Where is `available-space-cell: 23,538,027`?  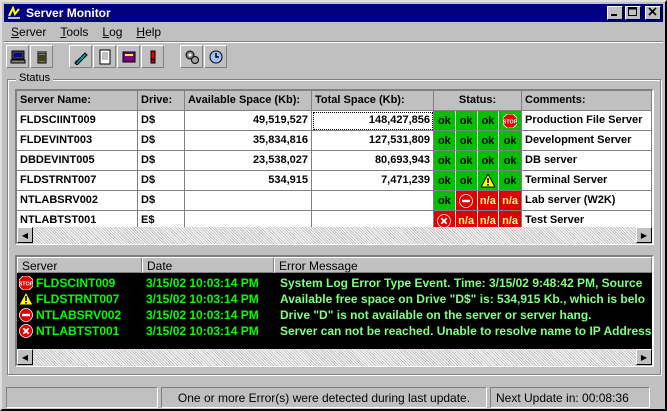 available-space-cell: 23,538,027 is located at coordinates (248, 161).